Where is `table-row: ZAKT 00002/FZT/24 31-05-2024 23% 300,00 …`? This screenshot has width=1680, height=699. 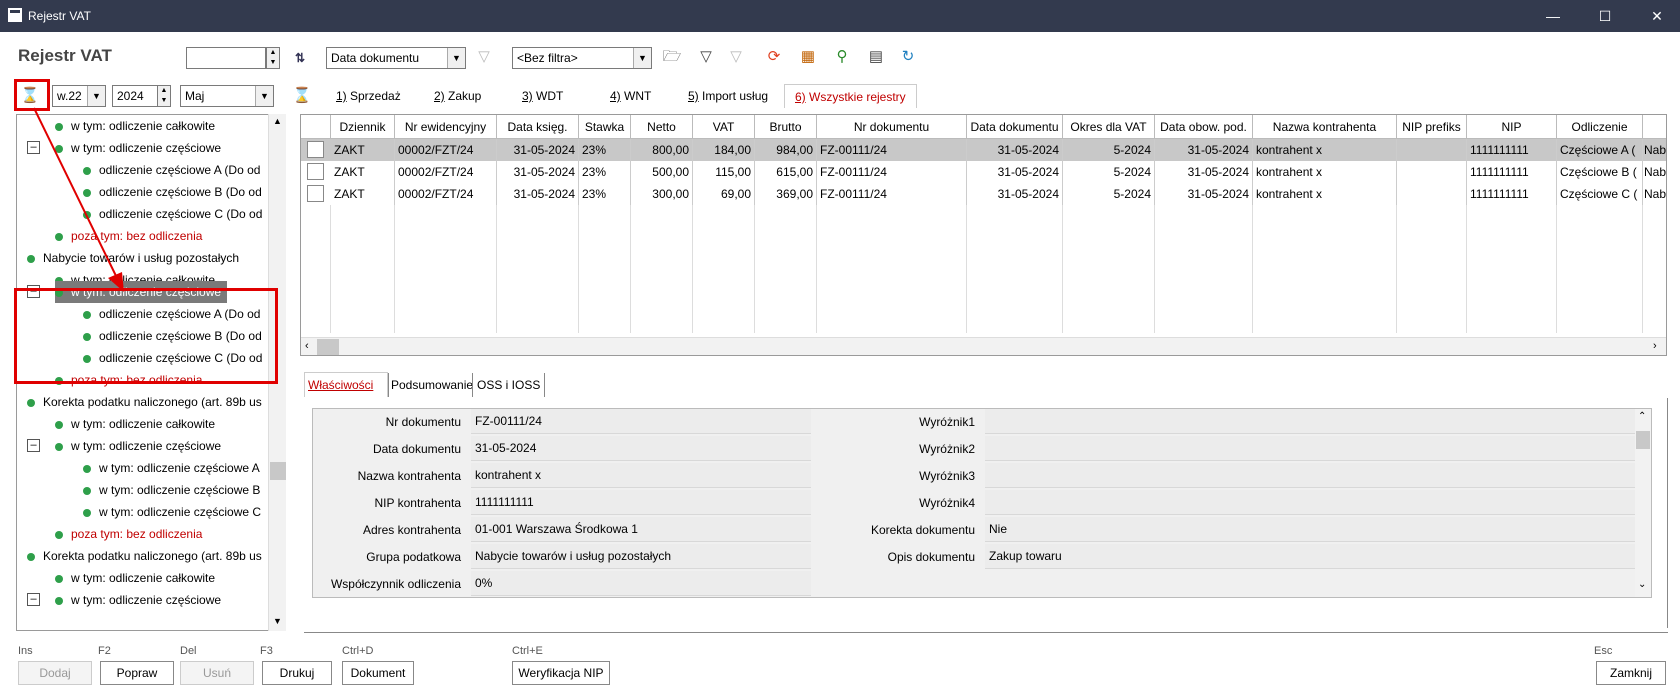 table-row: ZAKT 00002/FZT/24 31-05-2024 23% 300,00 … is located at coordinates (983, 194).